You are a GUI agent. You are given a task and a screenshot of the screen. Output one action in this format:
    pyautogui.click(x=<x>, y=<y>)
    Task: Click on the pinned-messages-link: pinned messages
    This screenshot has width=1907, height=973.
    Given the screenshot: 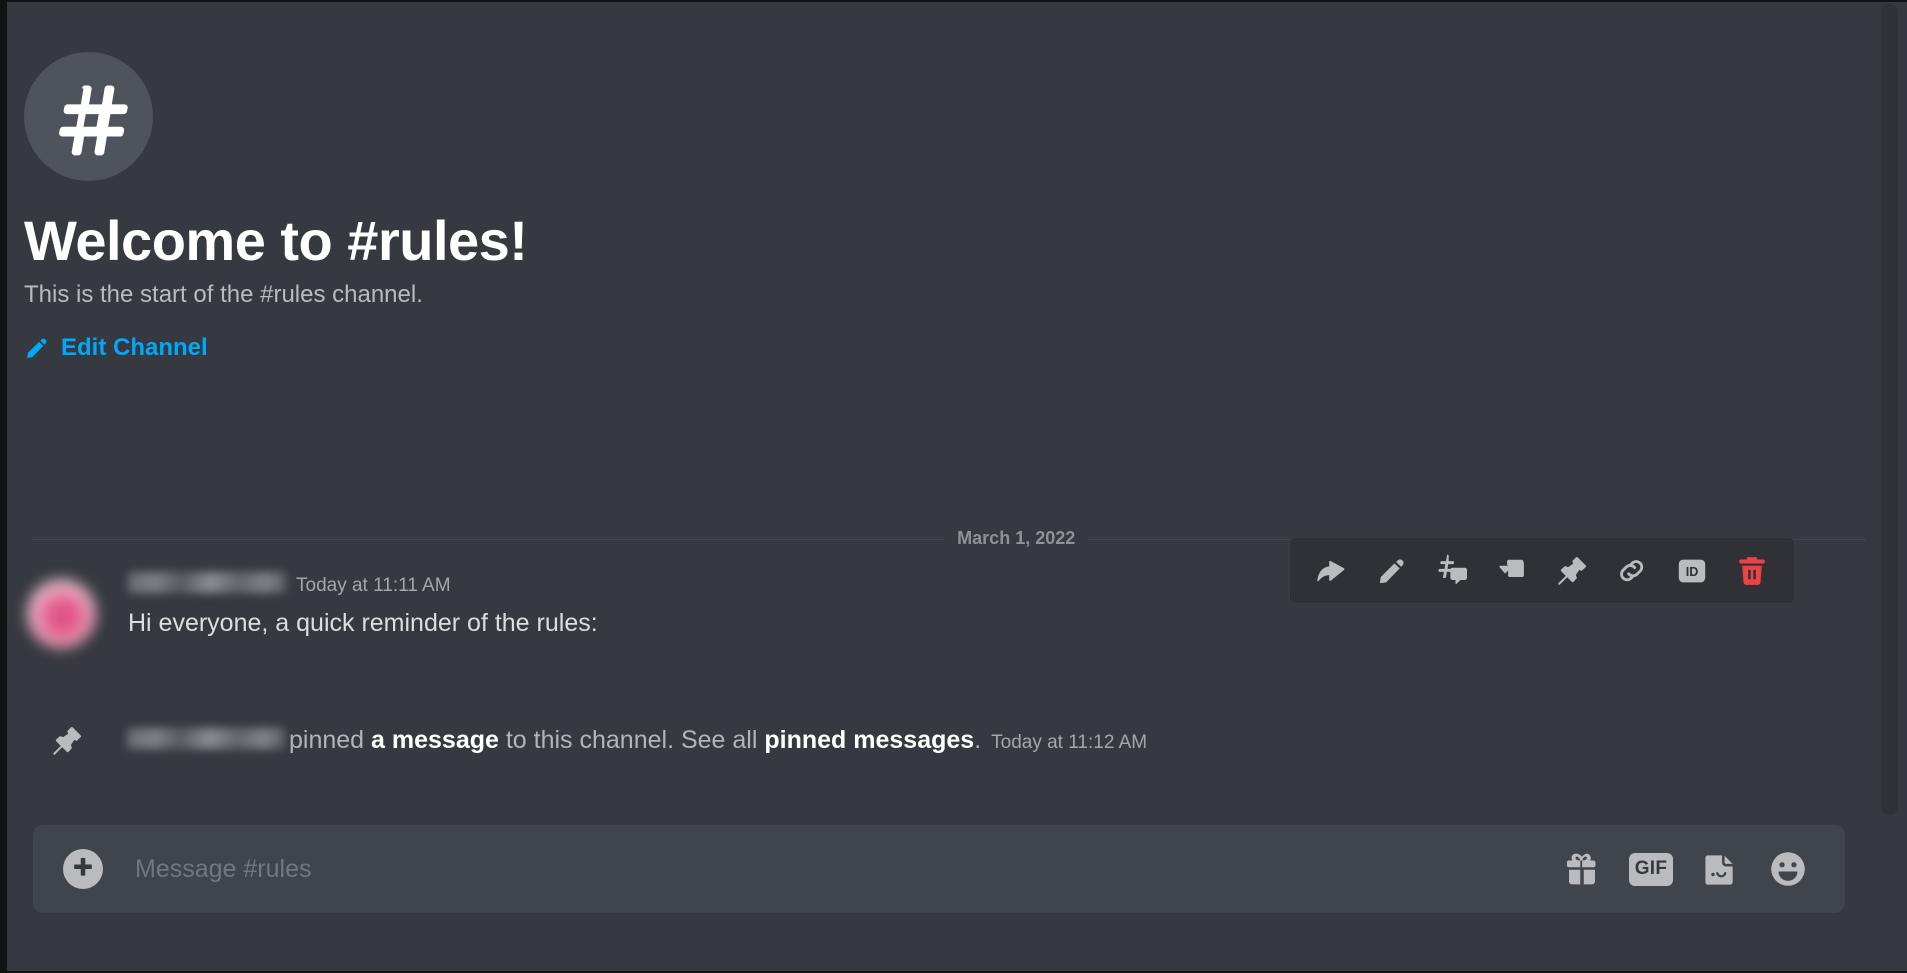 What is the action you would take?
    pyautogui.click(x=869, y=740)
    